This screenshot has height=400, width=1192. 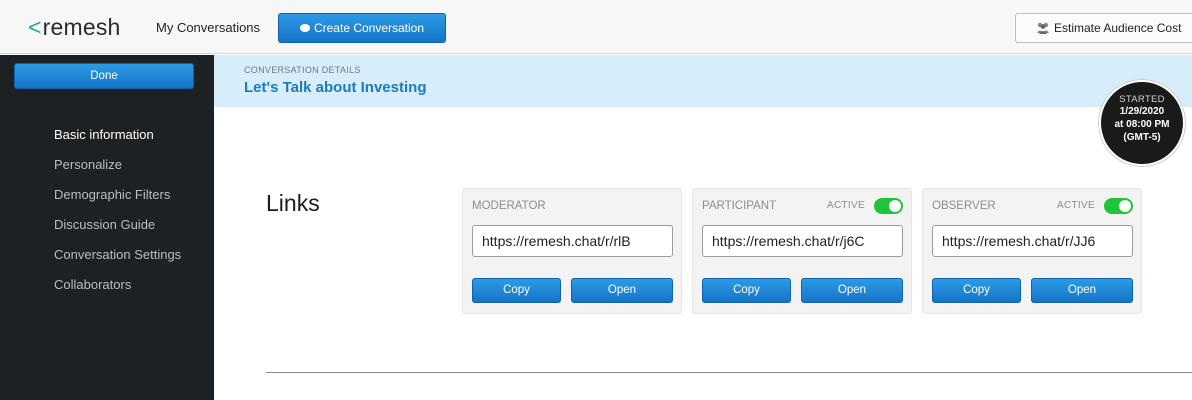 I want to click on chat-bubbles-icon, so click(x=304, y=28).